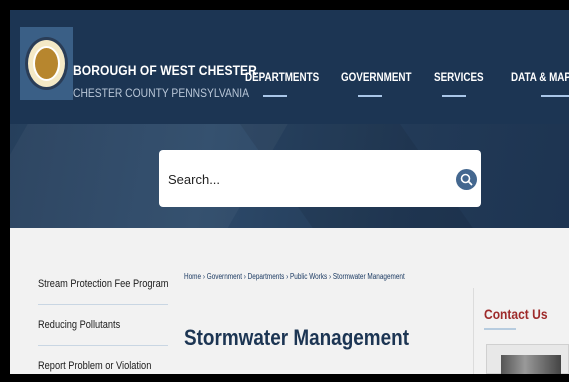  I want to click on contact-photo, so click(527, 359).